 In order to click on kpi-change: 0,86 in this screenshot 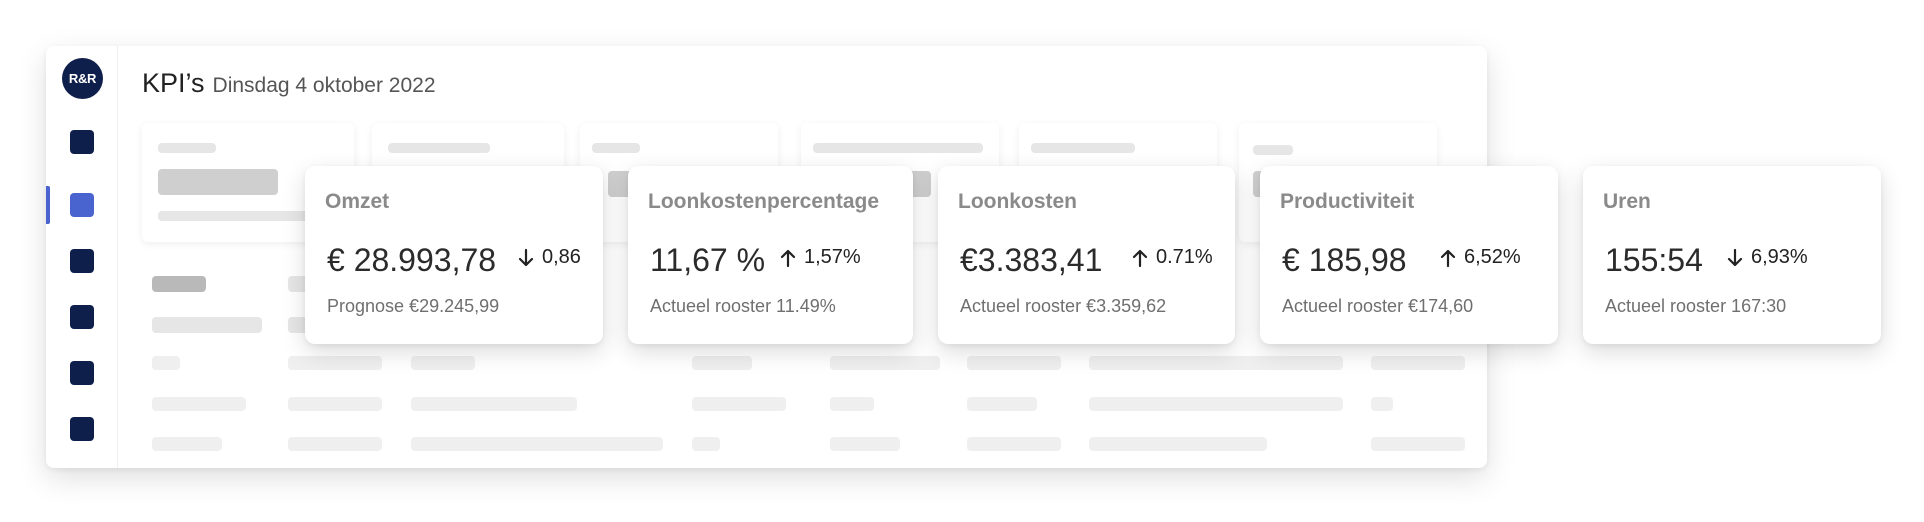, I will do `click(549, 257)`.